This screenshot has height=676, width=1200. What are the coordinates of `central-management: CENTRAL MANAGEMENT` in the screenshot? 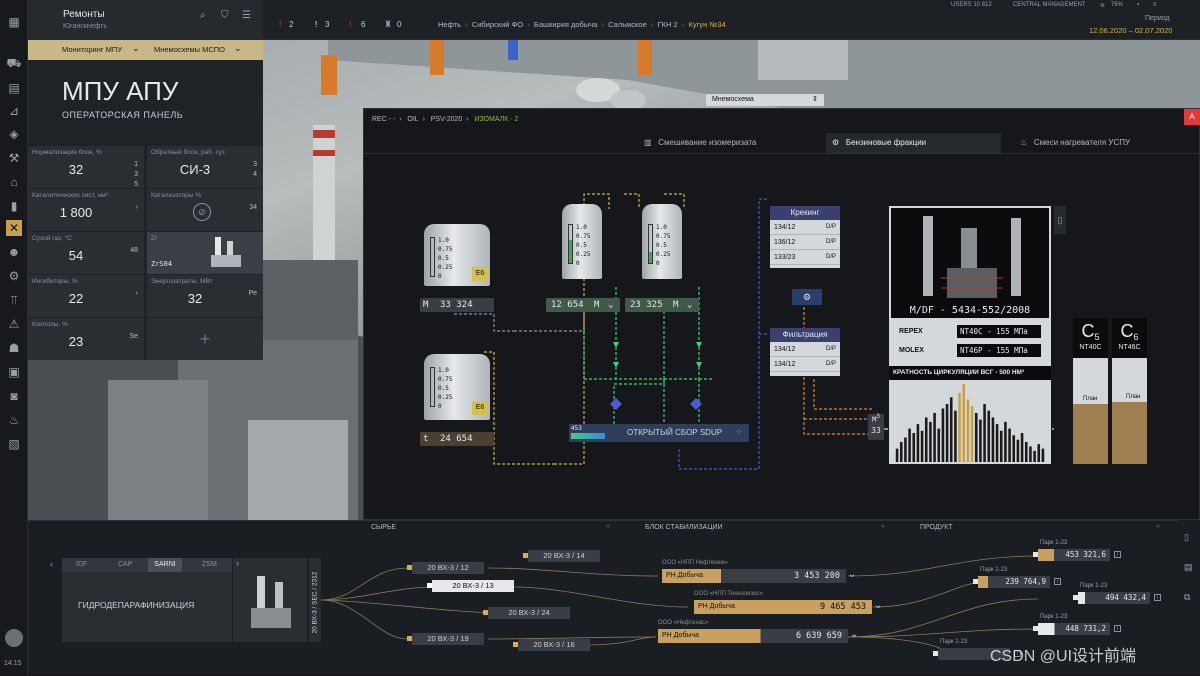 It's located at (1049, 5).